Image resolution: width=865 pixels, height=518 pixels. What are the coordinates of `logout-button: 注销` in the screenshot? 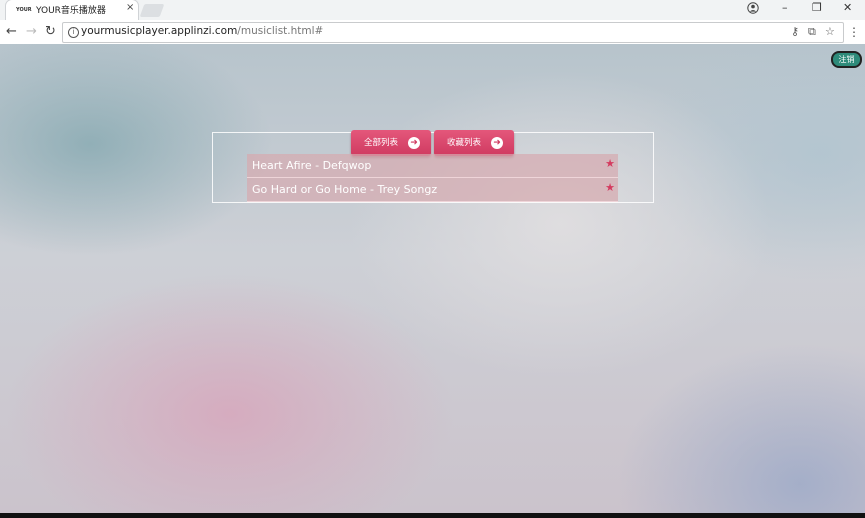 It's located at (846, 59).